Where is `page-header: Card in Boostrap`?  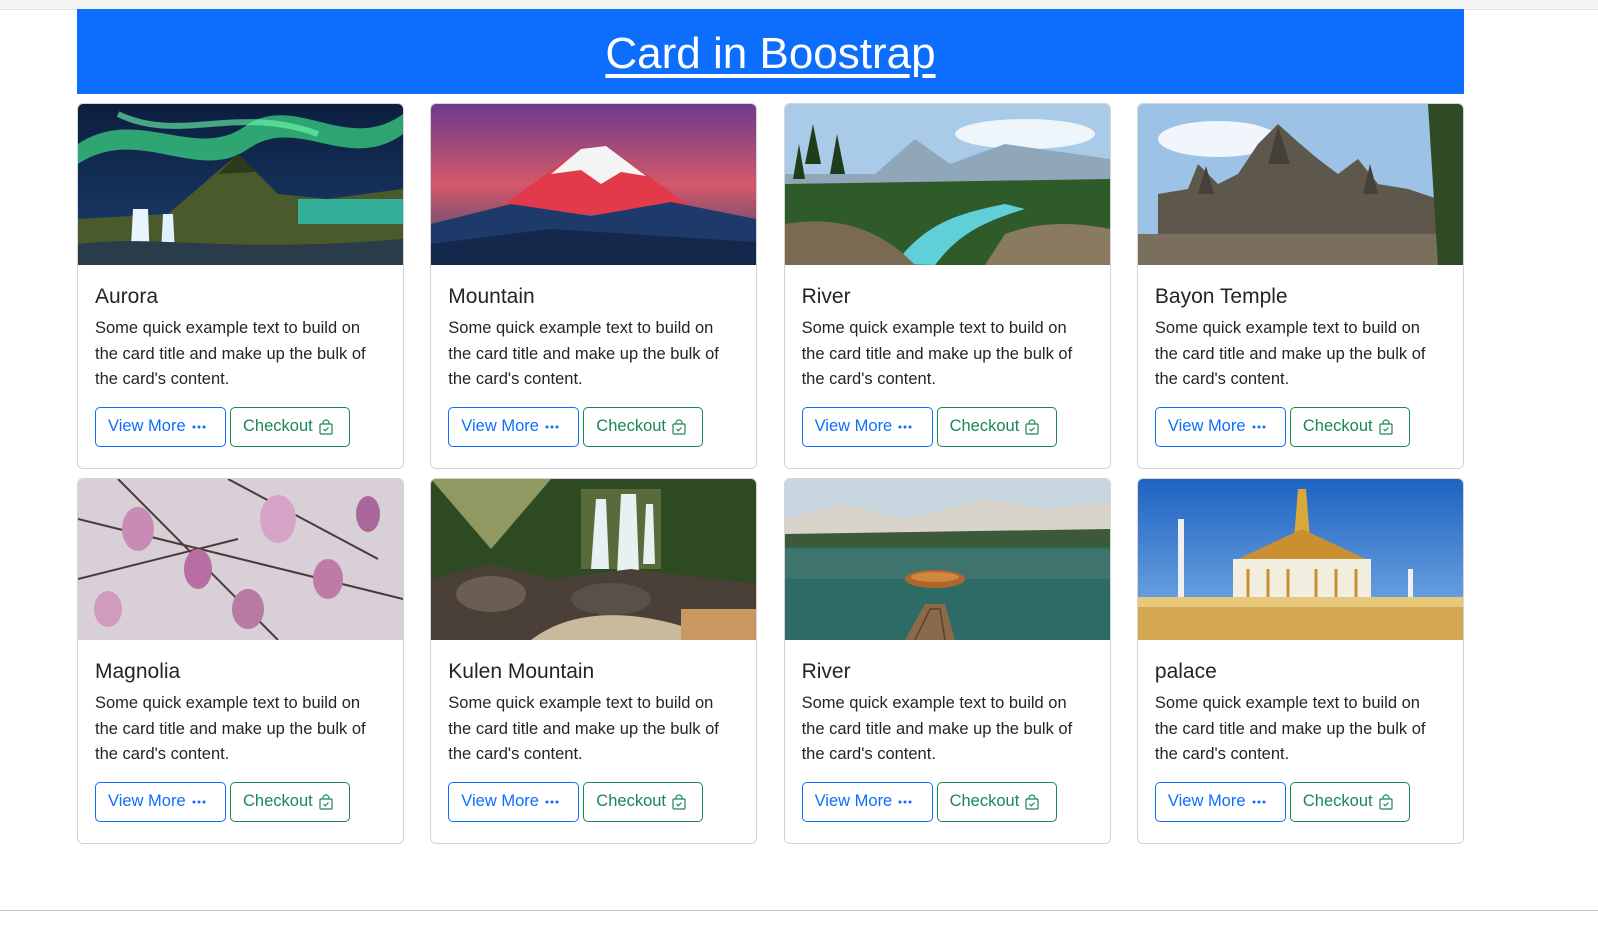
page-header: Card in Boostrap is located at coordinates (770, 51).